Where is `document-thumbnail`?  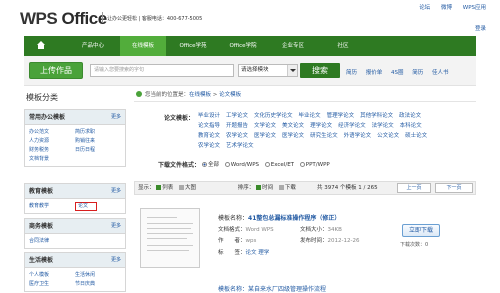
document-thumbnail is located at coordinates (170, 238).